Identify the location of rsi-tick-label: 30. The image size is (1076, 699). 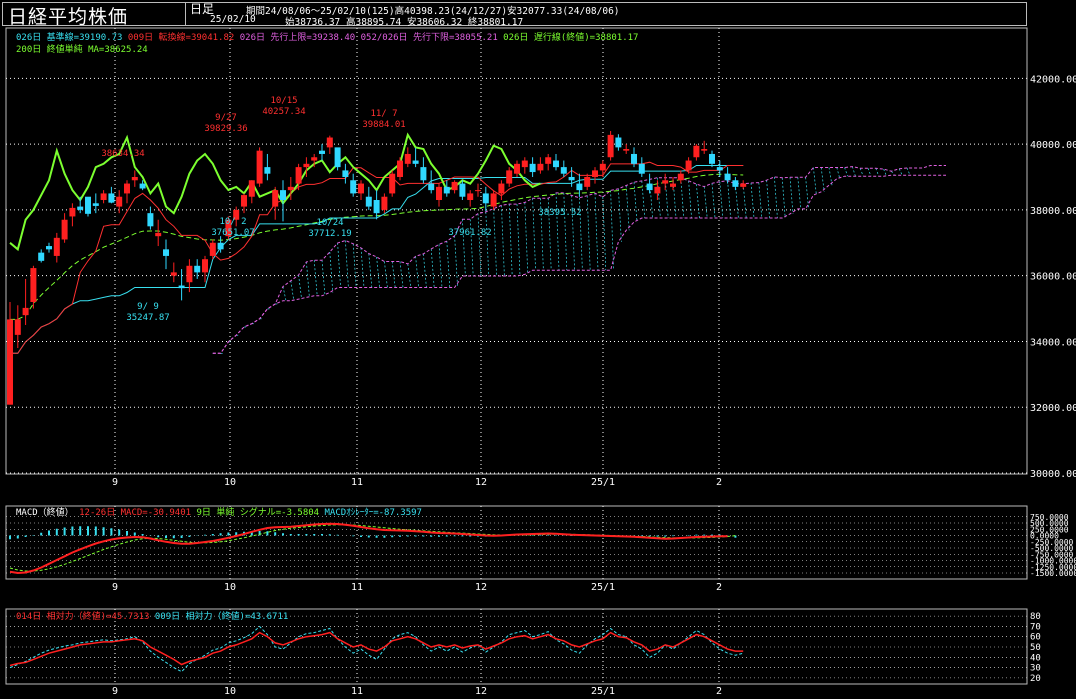
(1035, 669).